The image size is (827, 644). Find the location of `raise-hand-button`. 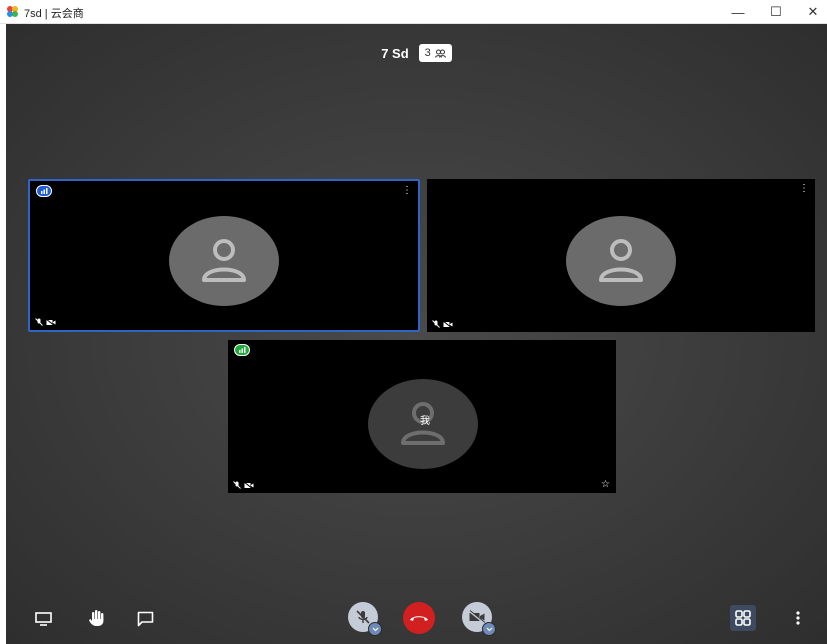

raise-hand-button is located at coordinates (97, 618).